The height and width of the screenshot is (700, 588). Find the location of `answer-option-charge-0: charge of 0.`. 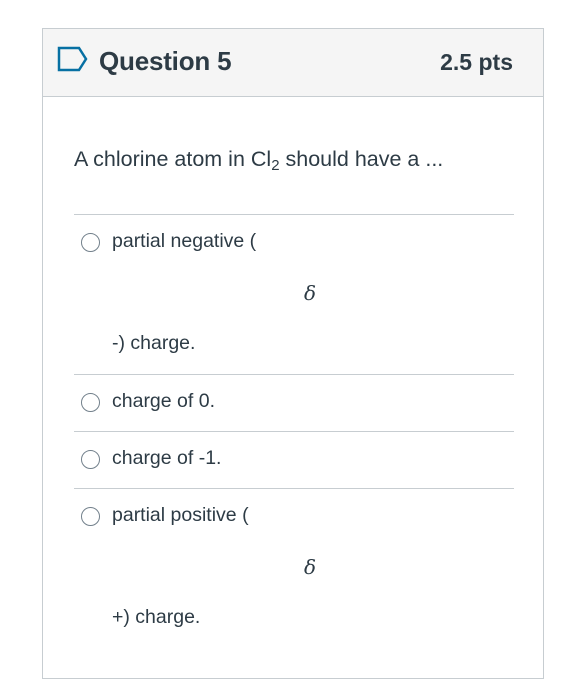

answer-option-charge-0: charge of 0. is located at coordinates (296, 403).